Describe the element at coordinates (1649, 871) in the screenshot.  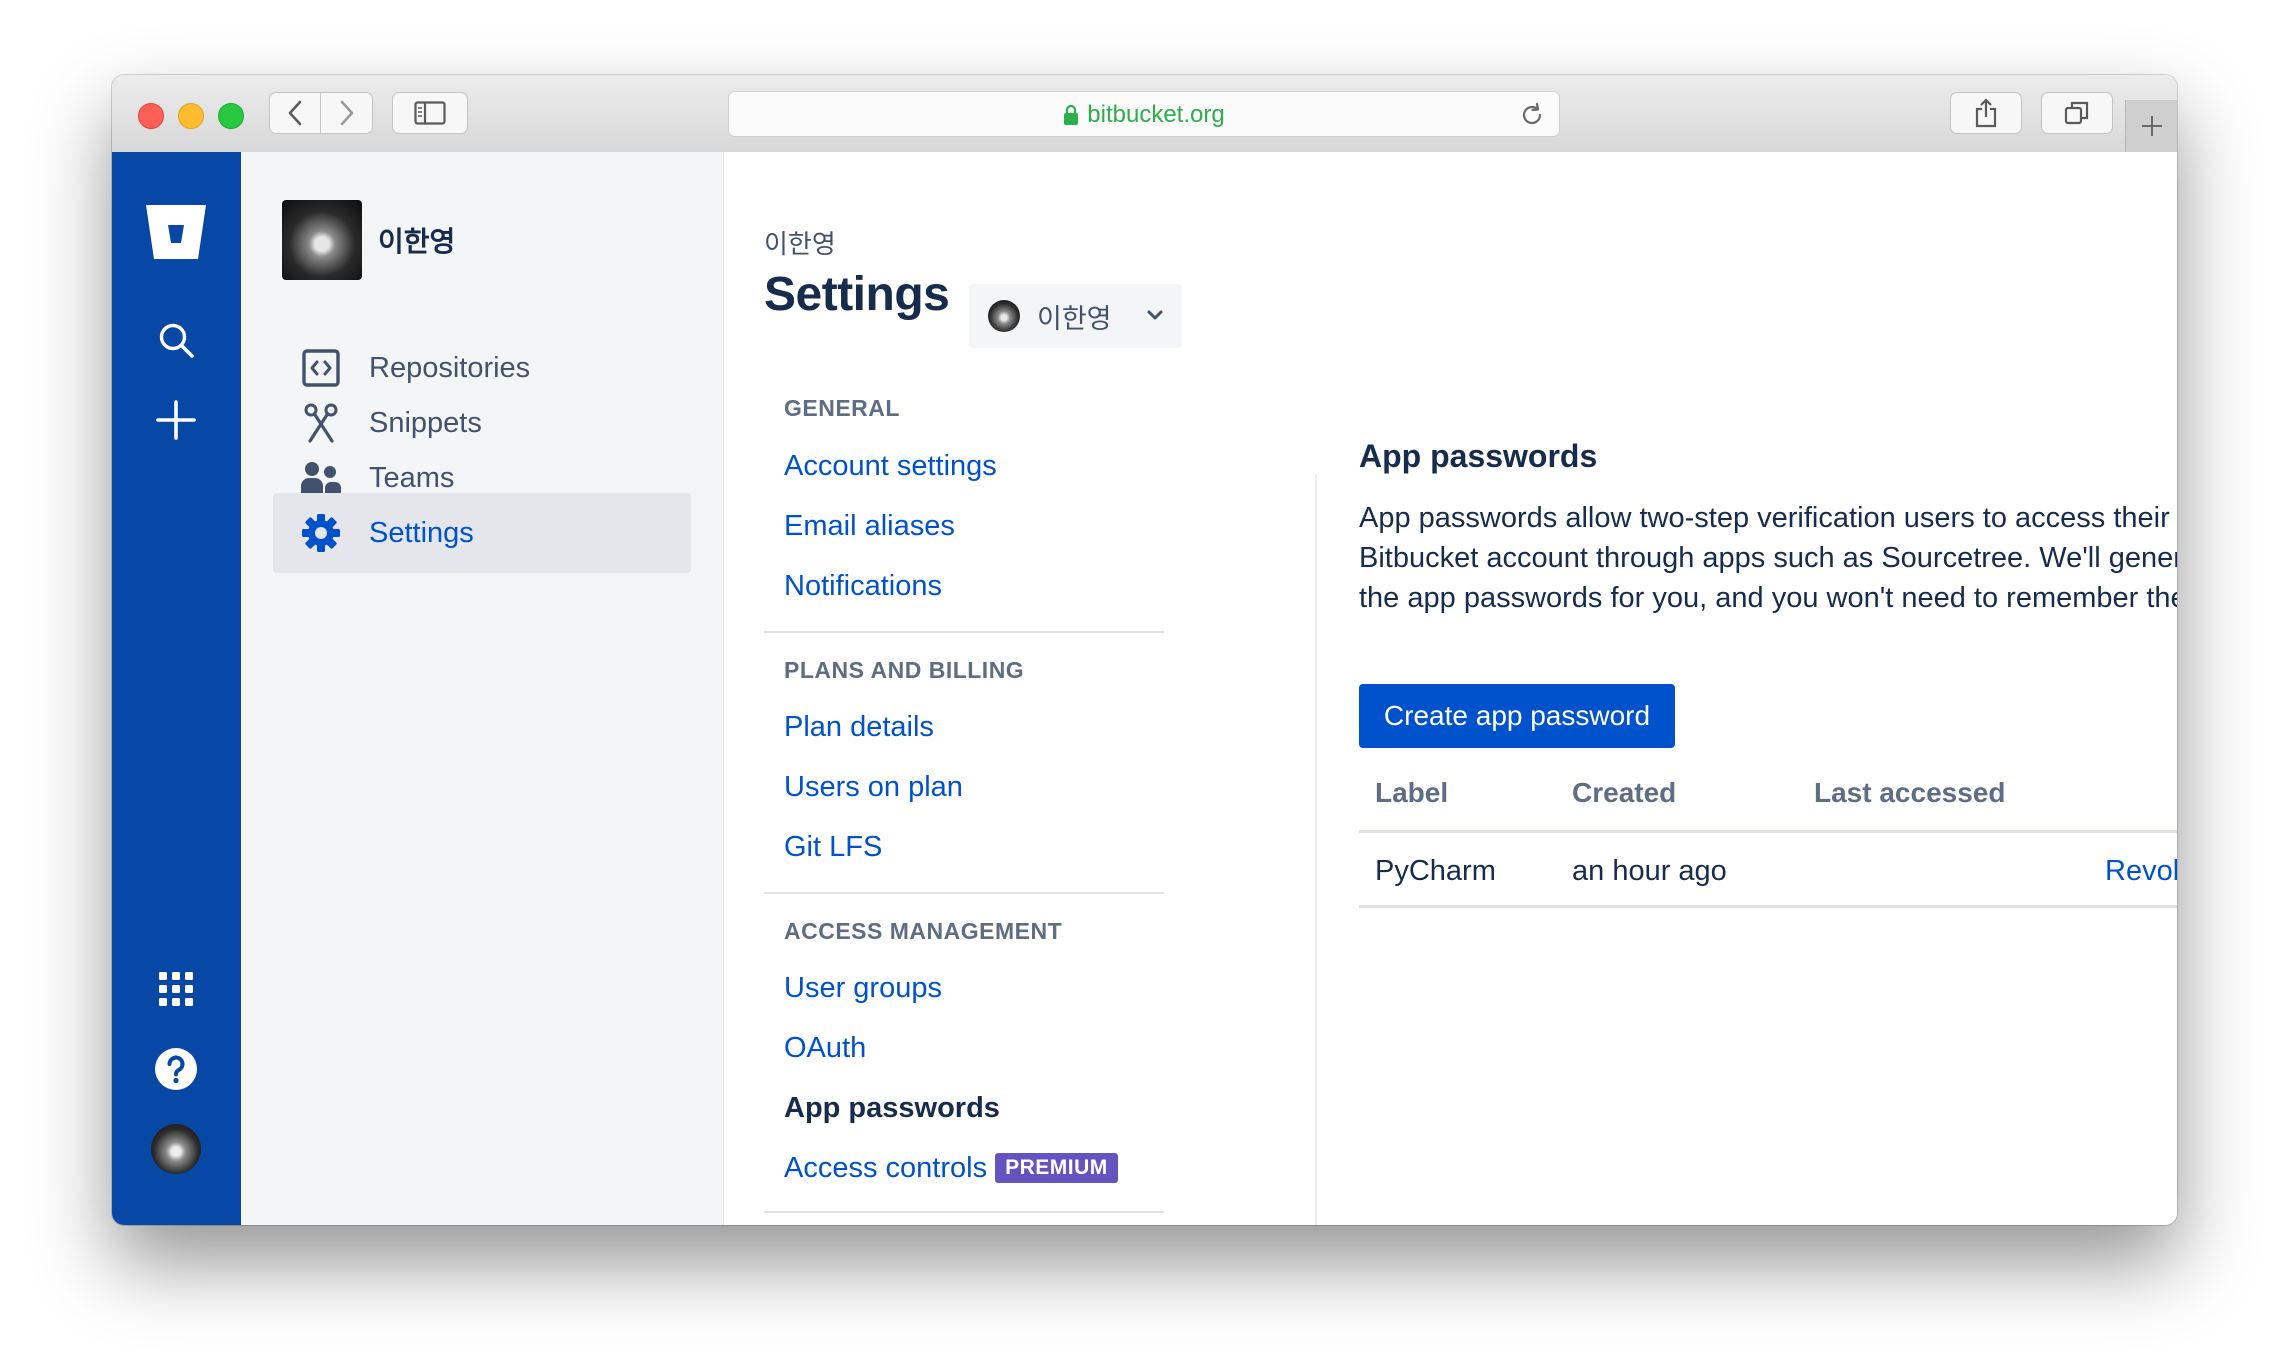
I see `cell-created: an hour ago` at that location.